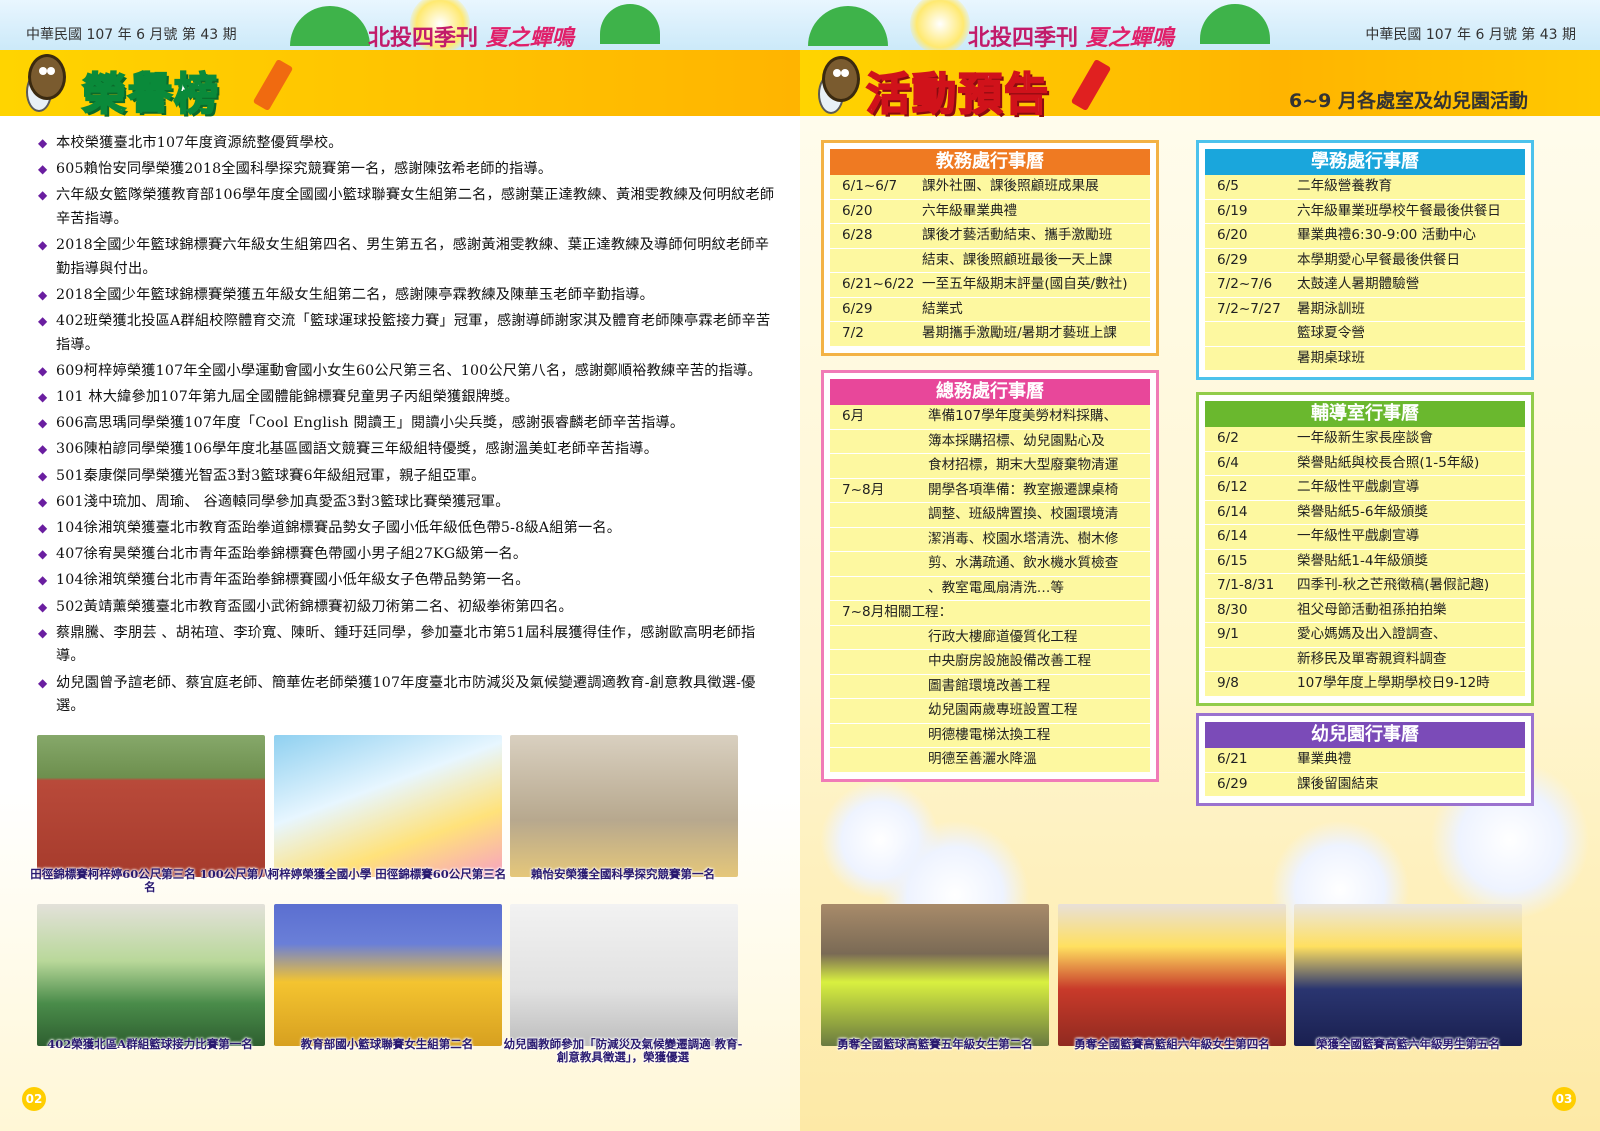  I want to click on calendar-row: 9/1 愛心媽媽及出入證調查、, so click(1365, 635).